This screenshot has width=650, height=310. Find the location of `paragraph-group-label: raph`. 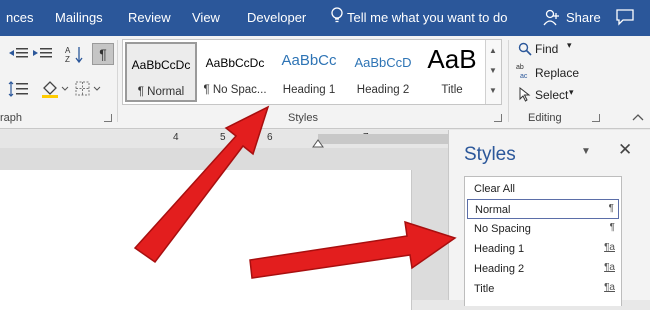

paragraph-group-label: raph is located at coordinates (11, 118).